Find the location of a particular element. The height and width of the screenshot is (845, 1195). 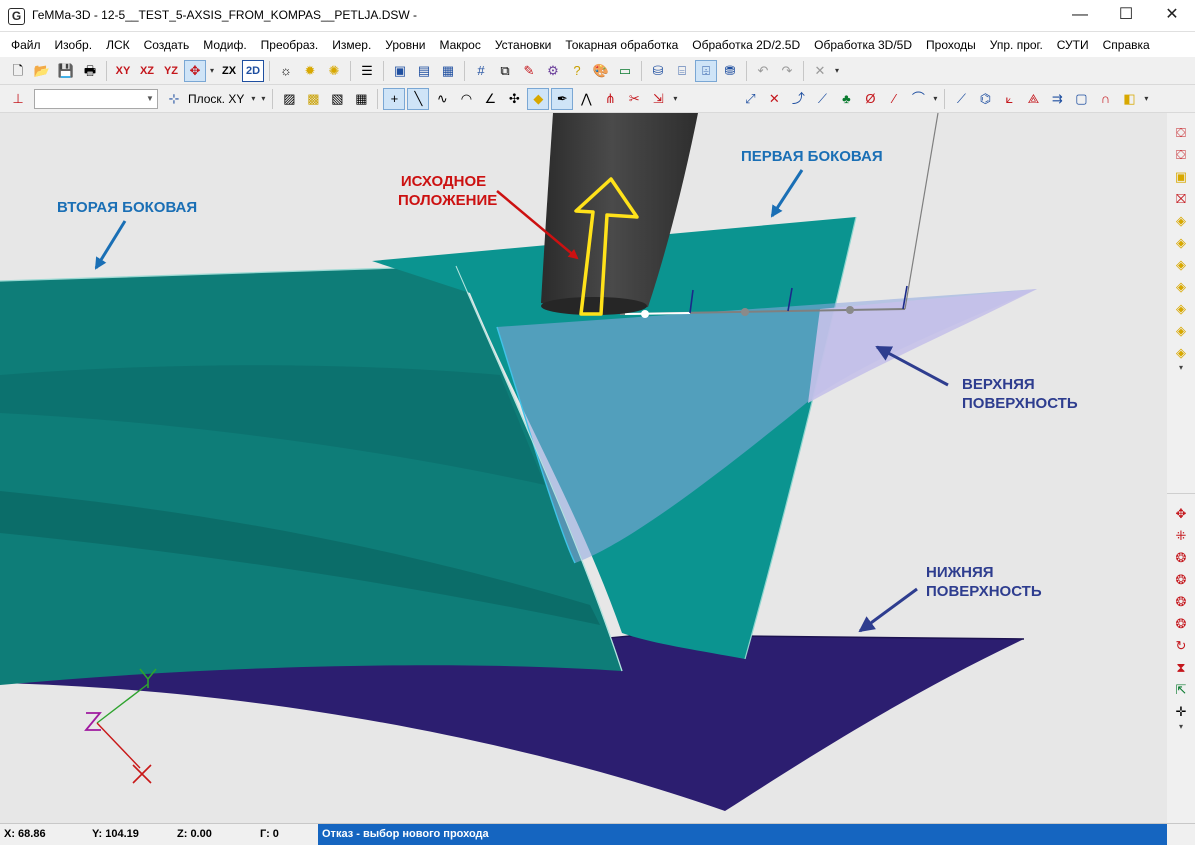

undo-icon: ↶ is located at coordinates (763, 71).